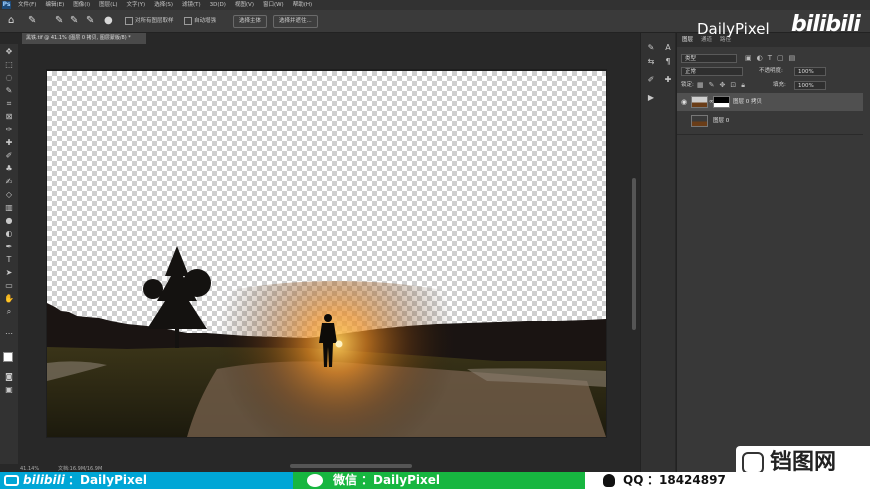 The height and width of the screenshot is (489, 870). I want to click on qq-label: QQ, so click(633, 480).